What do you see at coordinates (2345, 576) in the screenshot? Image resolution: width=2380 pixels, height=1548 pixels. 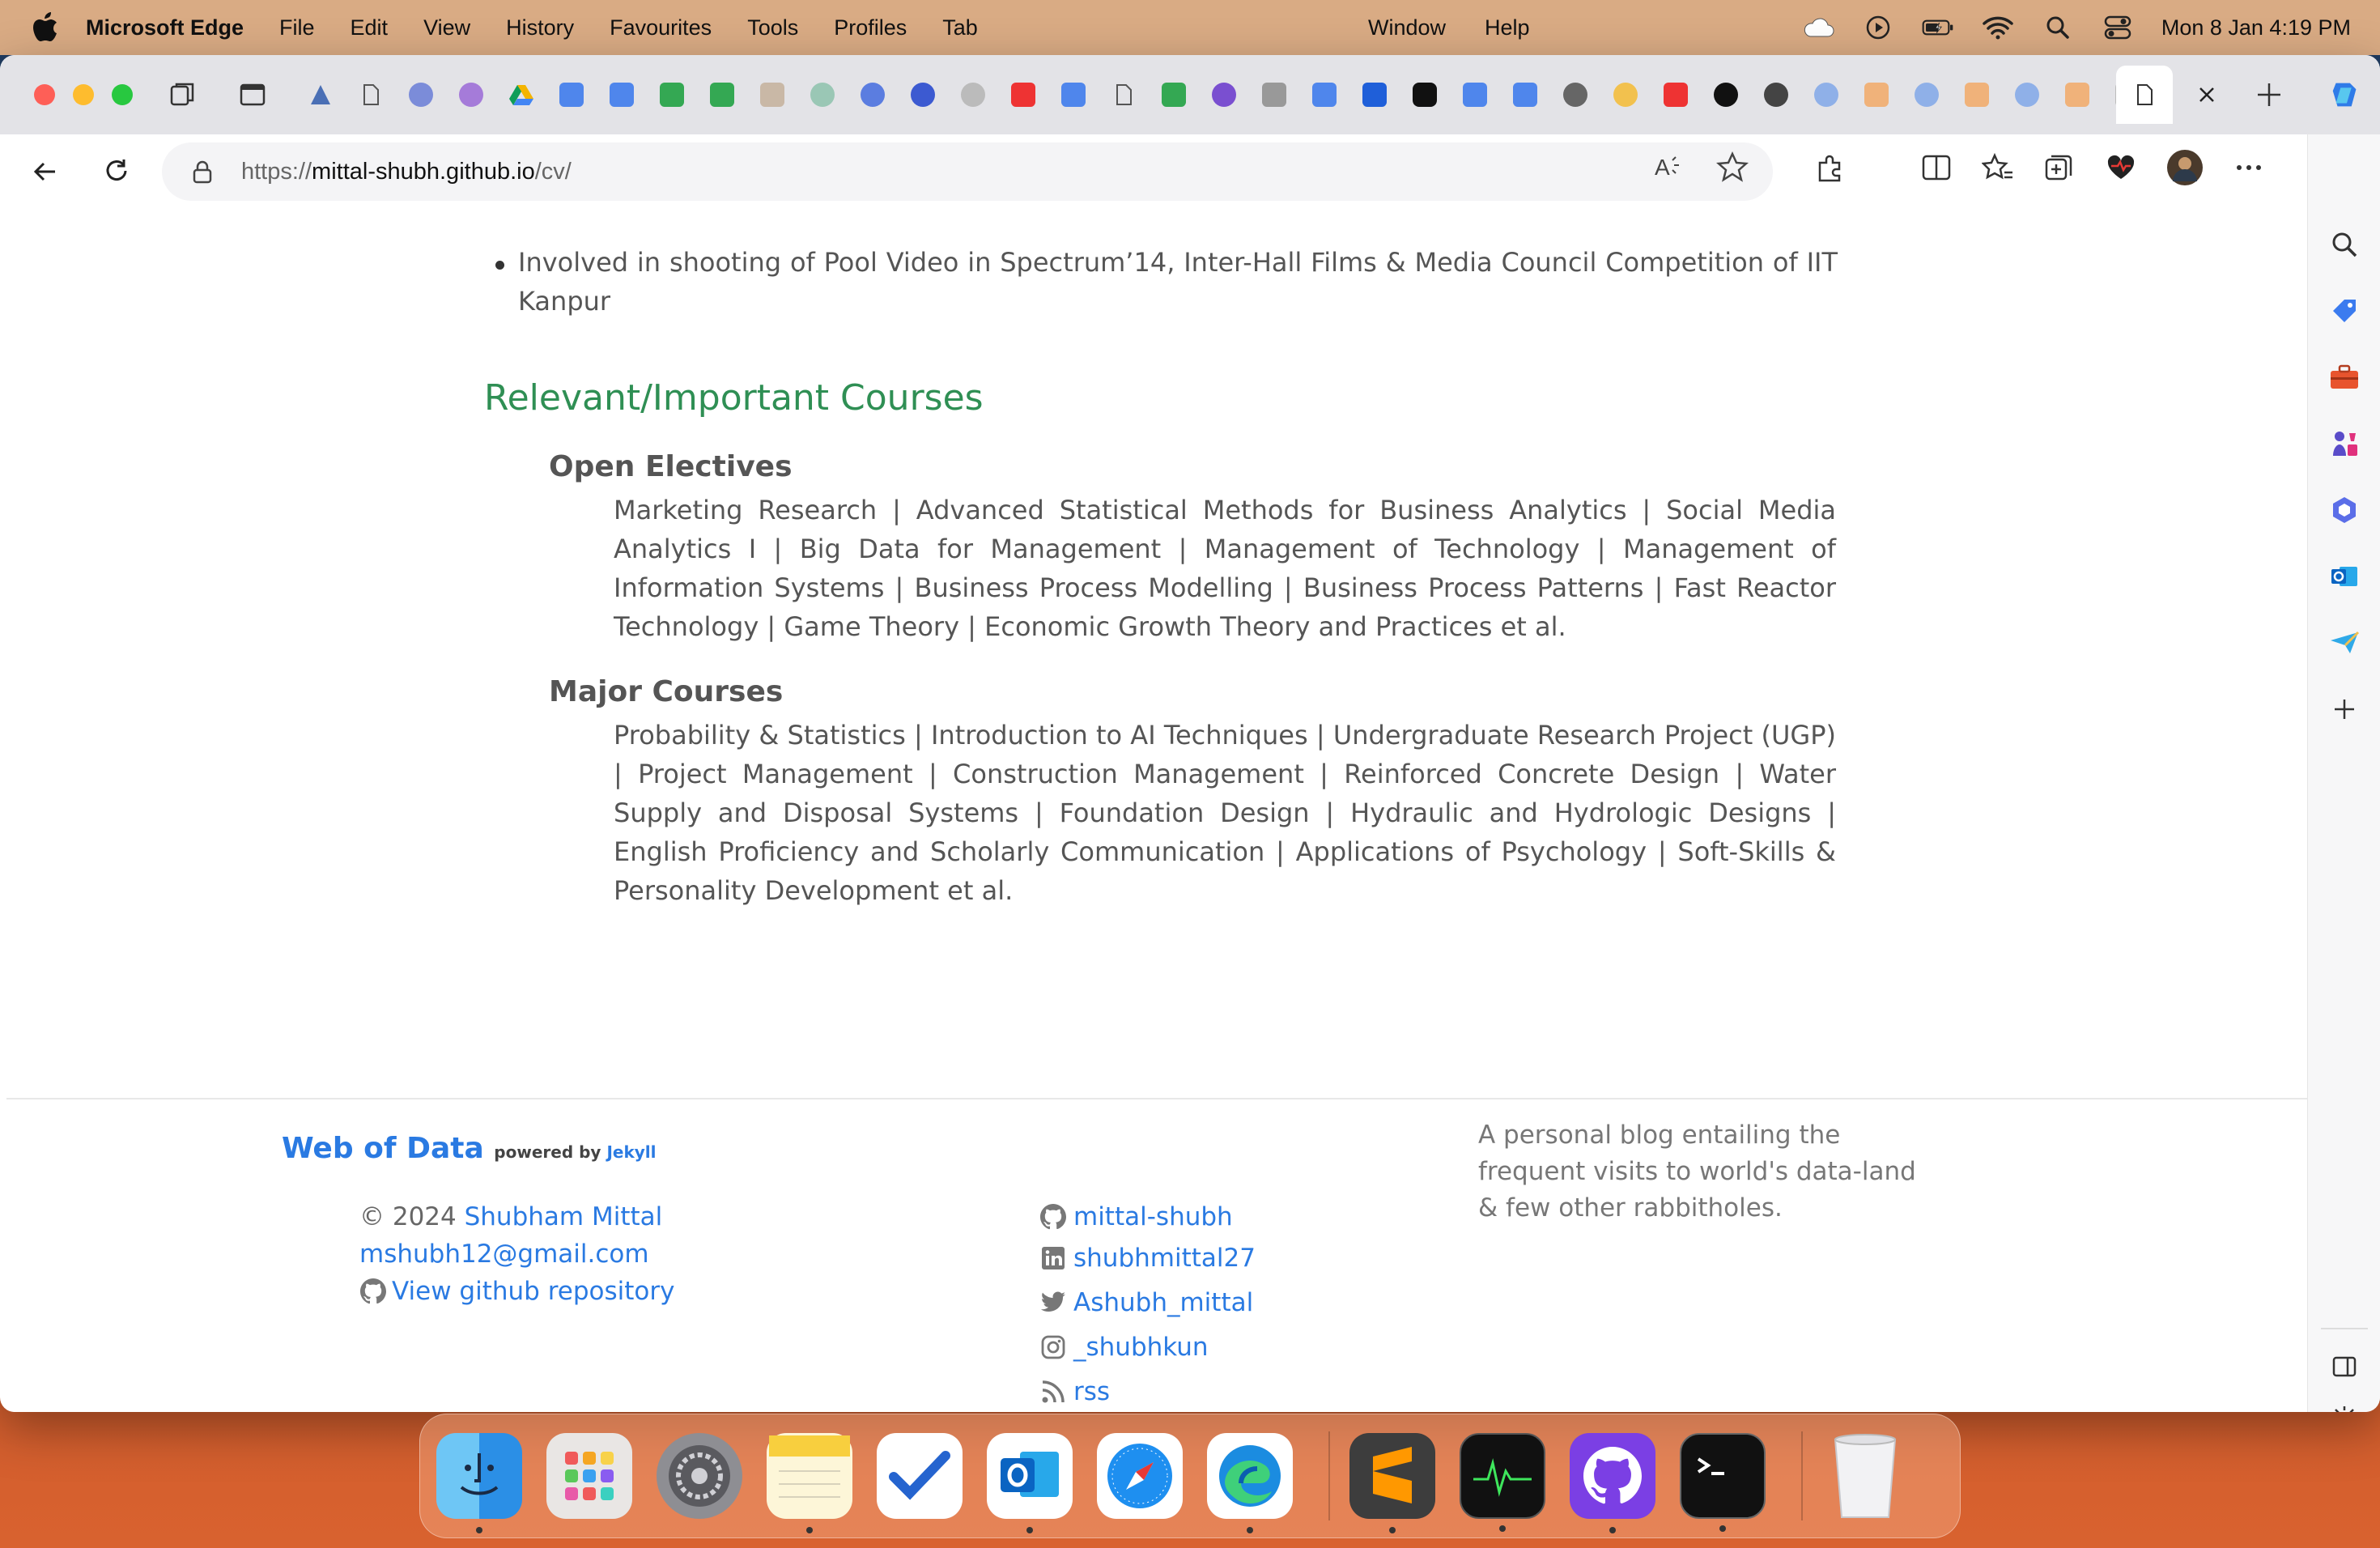 I see `outlook-icon` at bounding box center [2345, 576].